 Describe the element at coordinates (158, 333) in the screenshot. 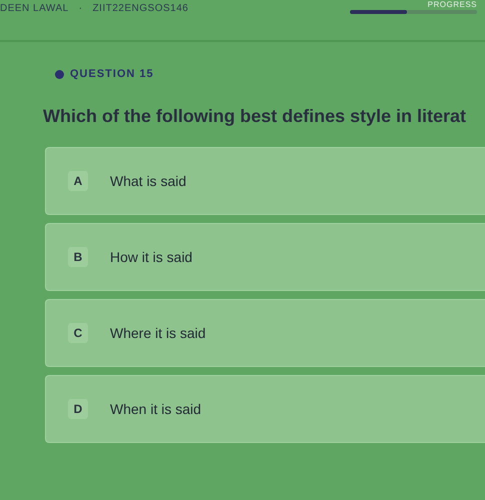

I see `option-text: Where it is said` at that location.